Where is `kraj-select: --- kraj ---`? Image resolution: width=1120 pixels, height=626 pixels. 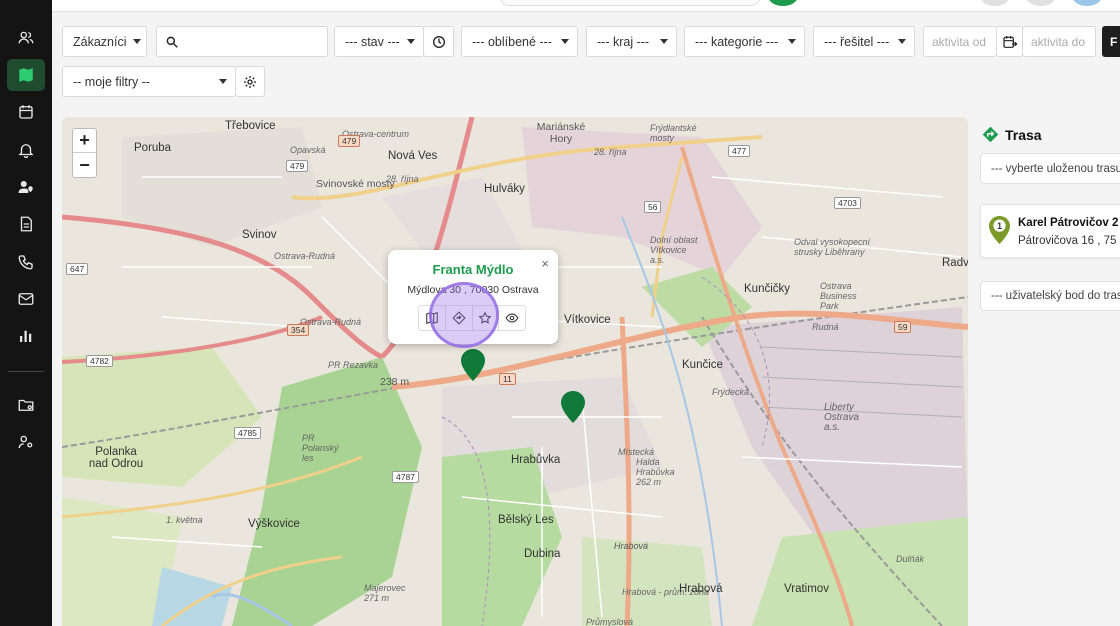
kraj-select: --- kraj --- is located at coordinates (631, 41).